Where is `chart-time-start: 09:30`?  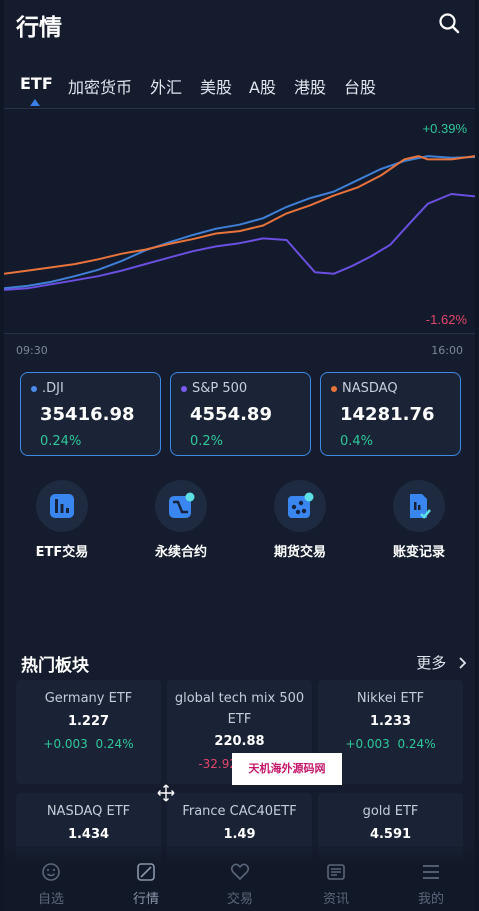
chart-time-start: 09:30 is located at coordinates (32, 350).